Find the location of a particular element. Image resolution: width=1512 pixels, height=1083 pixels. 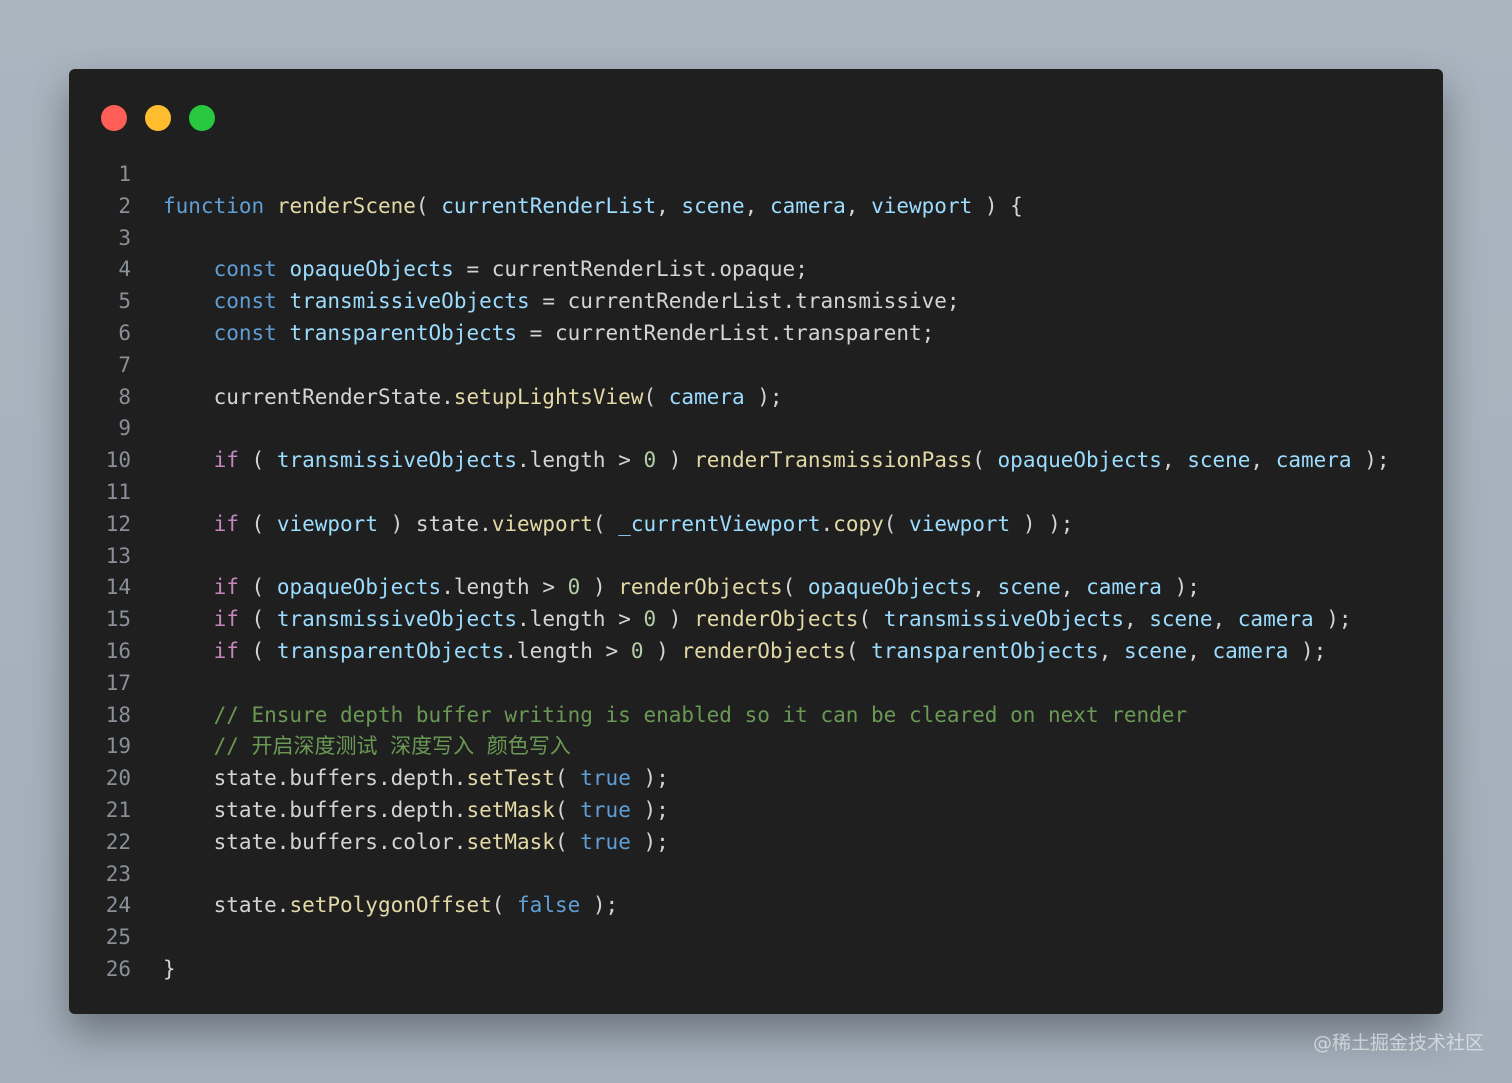

line-number: 22 is located at coordinates (118, 841).